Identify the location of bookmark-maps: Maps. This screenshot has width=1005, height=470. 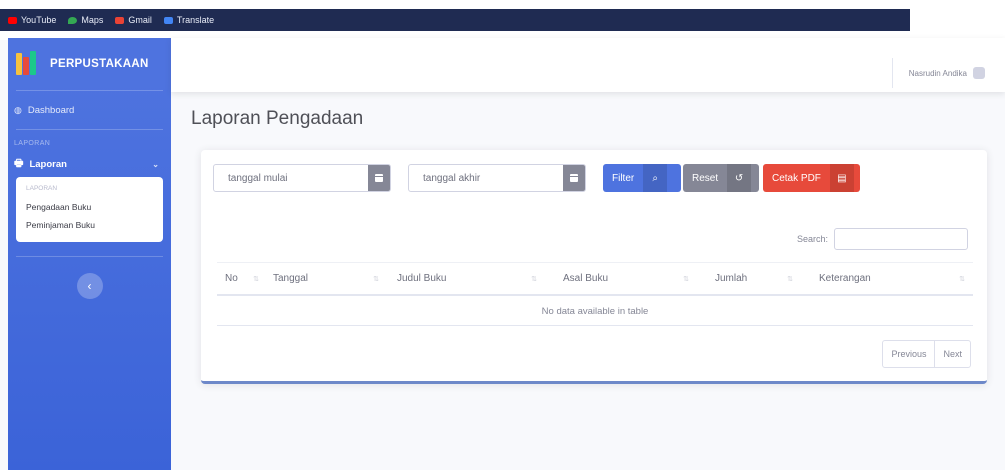
(85, 20).